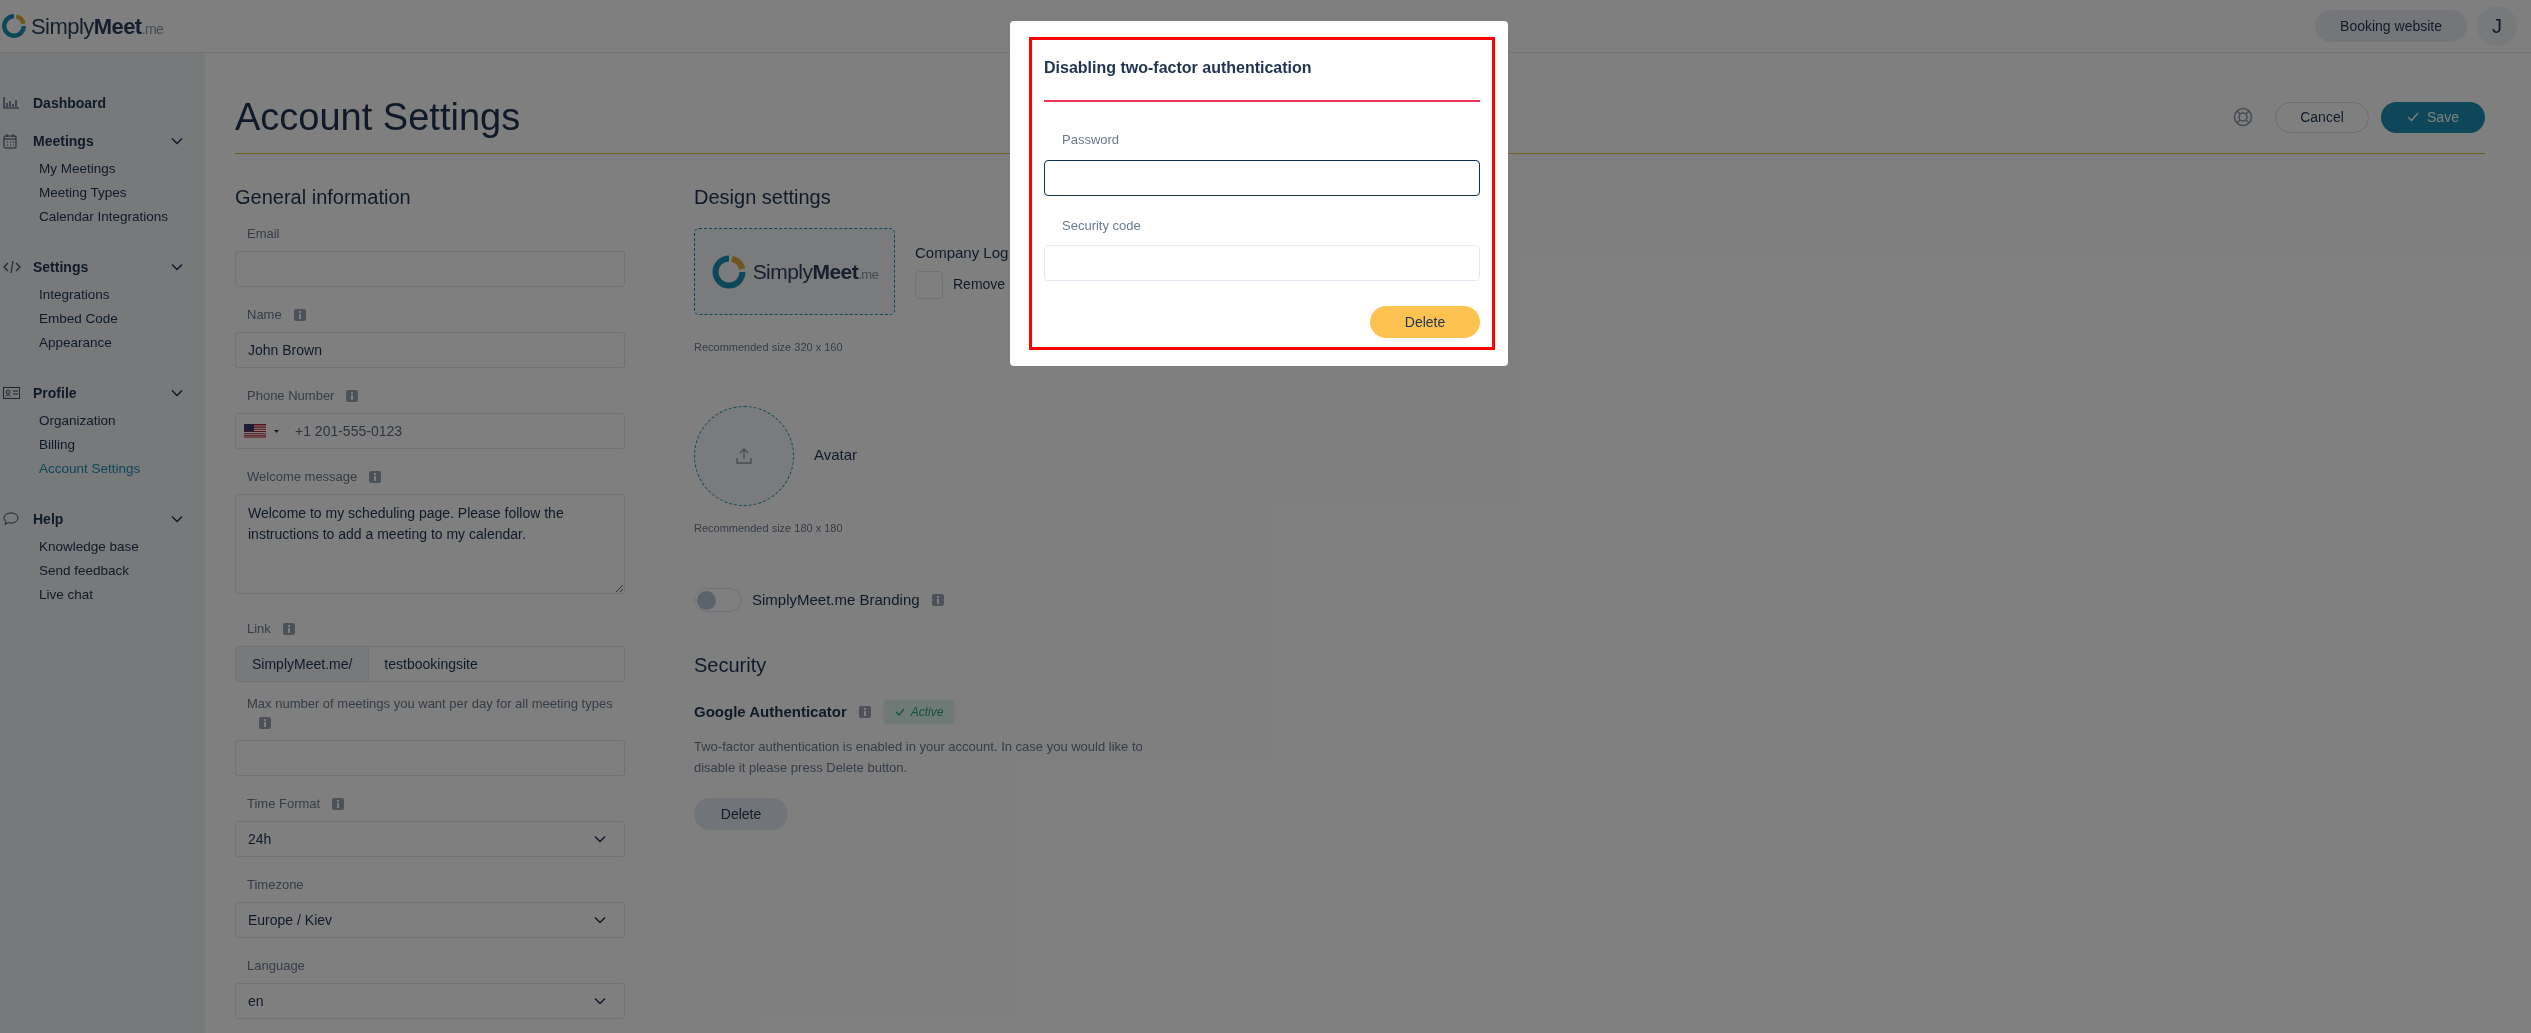 The width and height of the screenshot is (2531, 1033). I want to click on authenticator-label: Google Authenticator, so click(770, 711).